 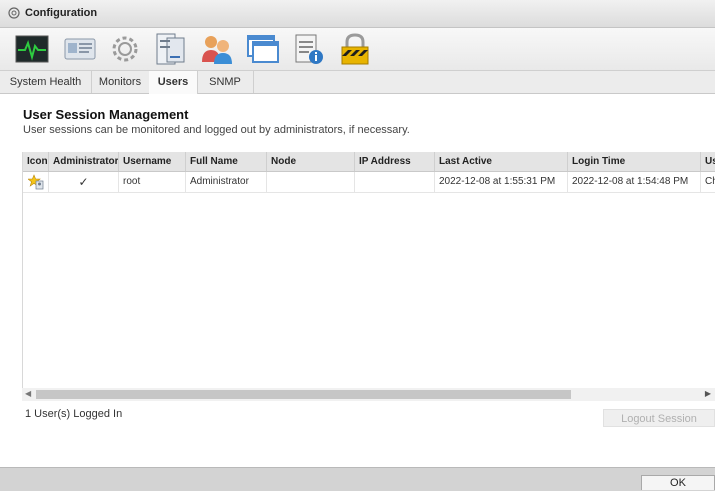 What do you see at coordinates (14, 13) in the screenshot?
I see `gear-icon` at bounding box center [14, 13].